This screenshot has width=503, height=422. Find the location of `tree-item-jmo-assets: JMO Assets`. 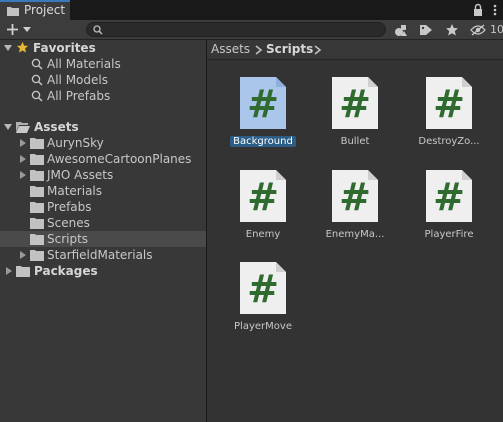

tree-item-jmo-assets: JMO Assets is located at coordinates (103, 175).